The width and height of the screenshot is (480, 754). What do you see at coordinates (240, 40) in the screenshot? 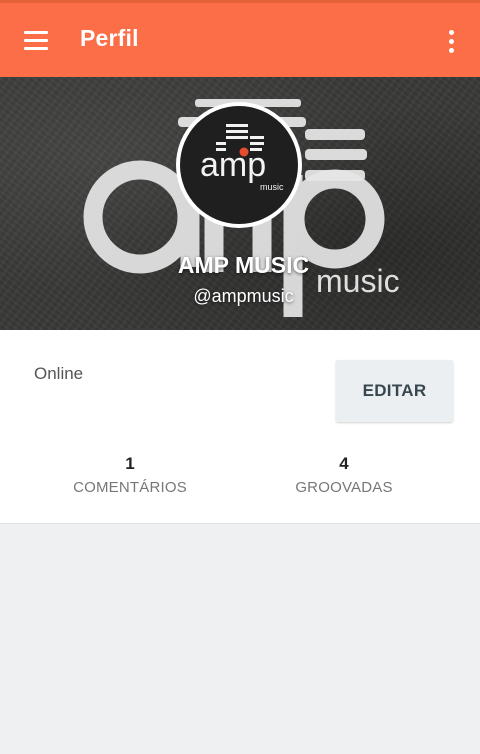
I see `app-bar: Perfil` at bounding box center [240, 40].